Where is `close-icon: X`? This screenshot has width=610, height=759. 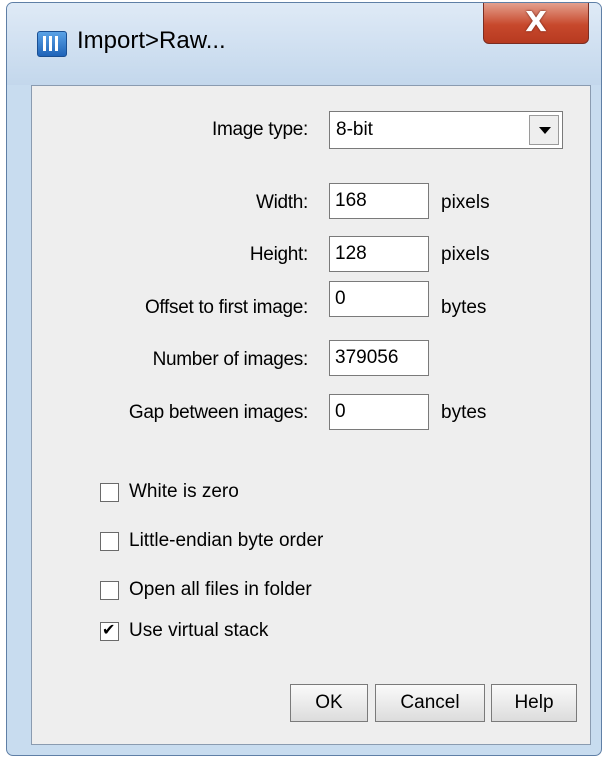 close-icon: X is located at coordinates (536, 21).